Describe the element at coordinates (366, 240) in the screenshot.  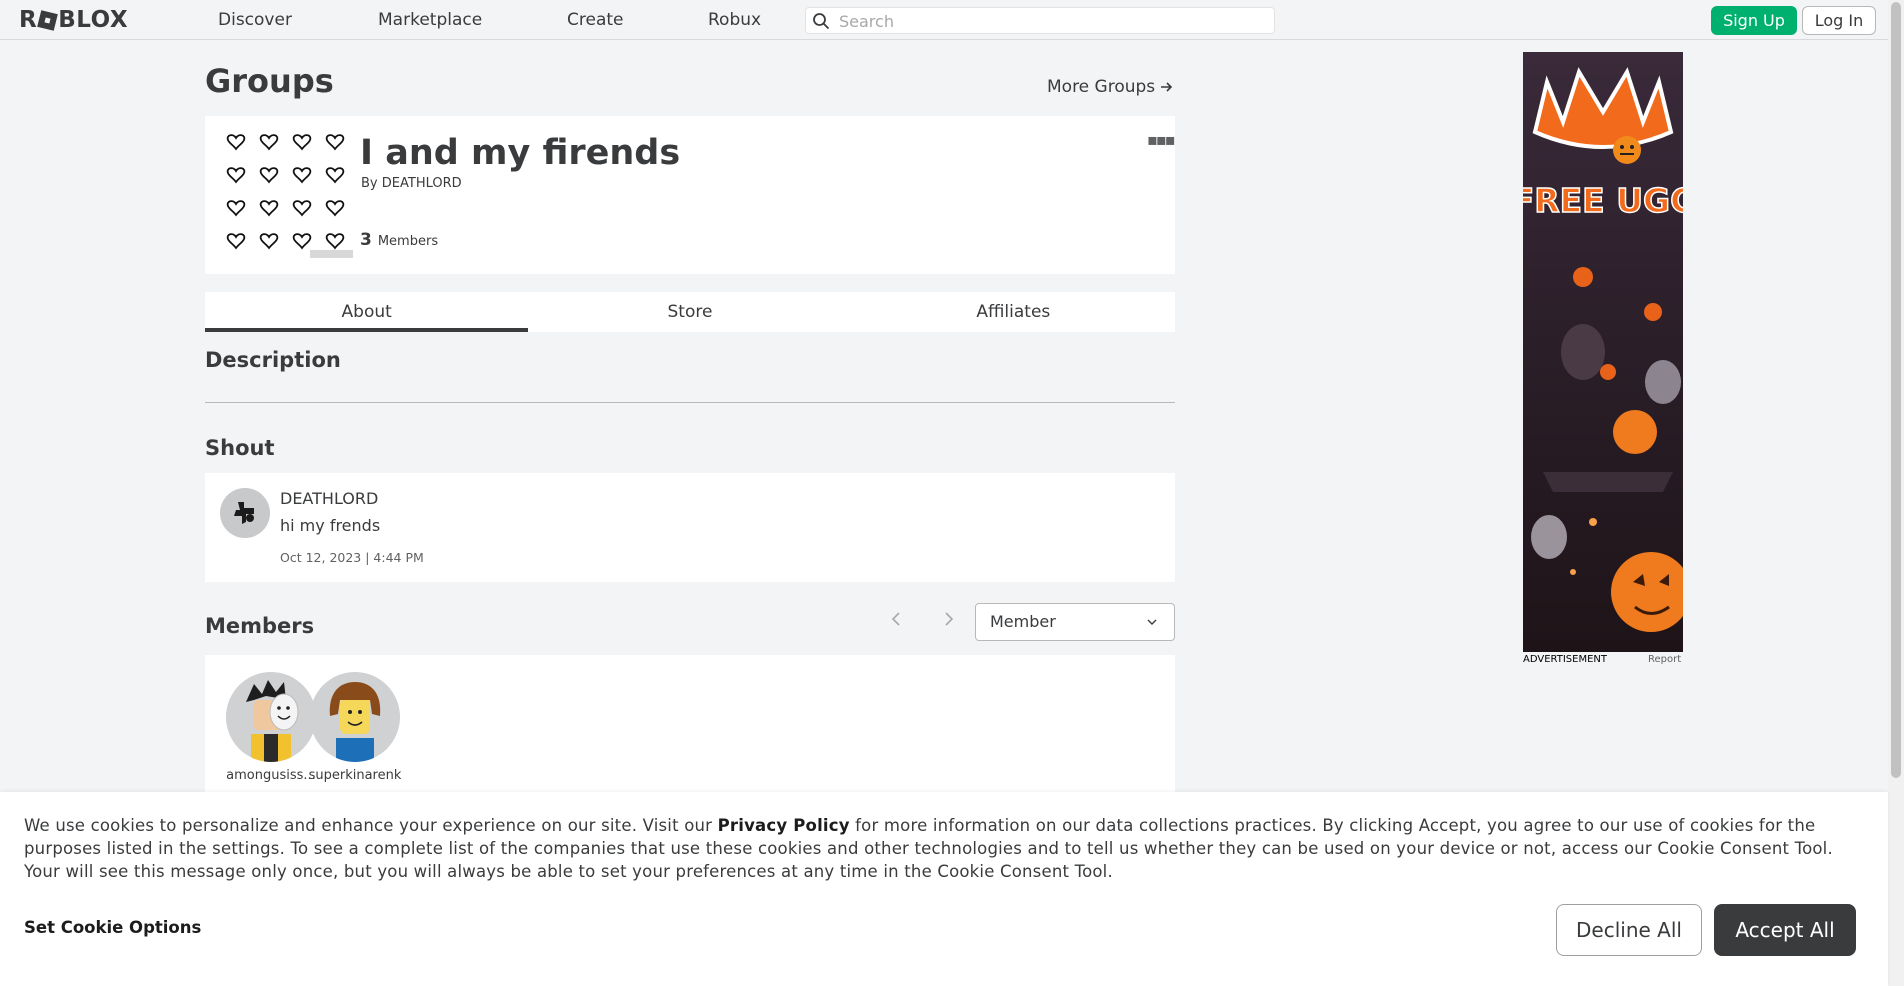
I see `member-count-value: 3` at that location.